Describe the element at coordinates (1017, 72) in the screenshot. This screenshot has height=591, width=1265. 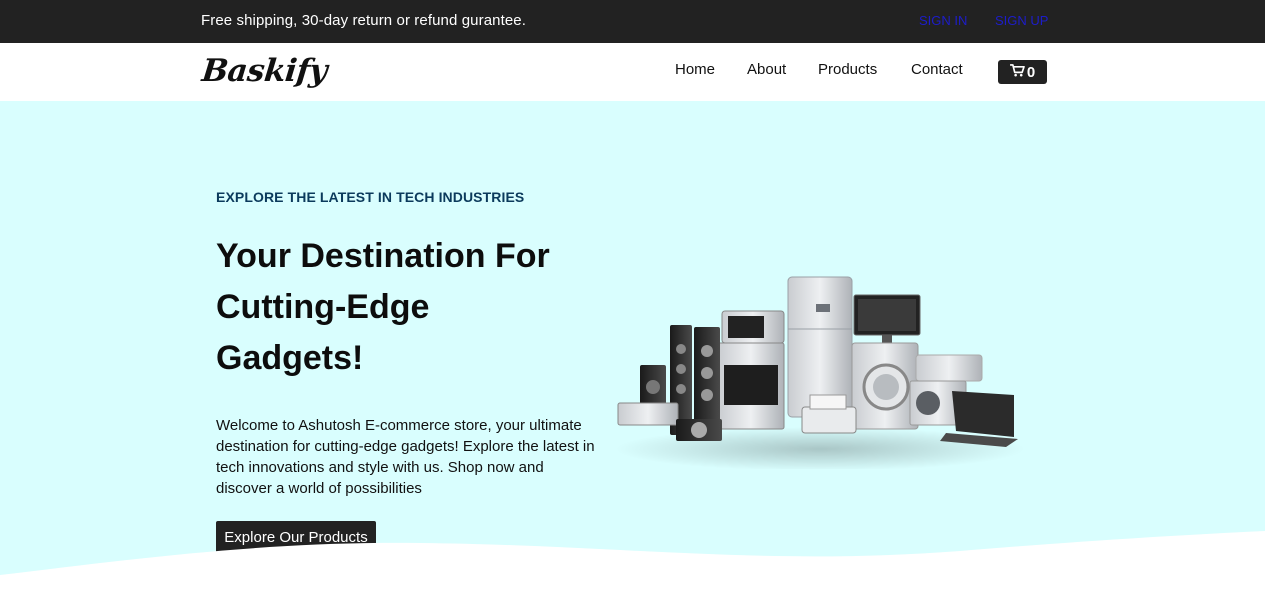
I see `cart-icon` at that location.